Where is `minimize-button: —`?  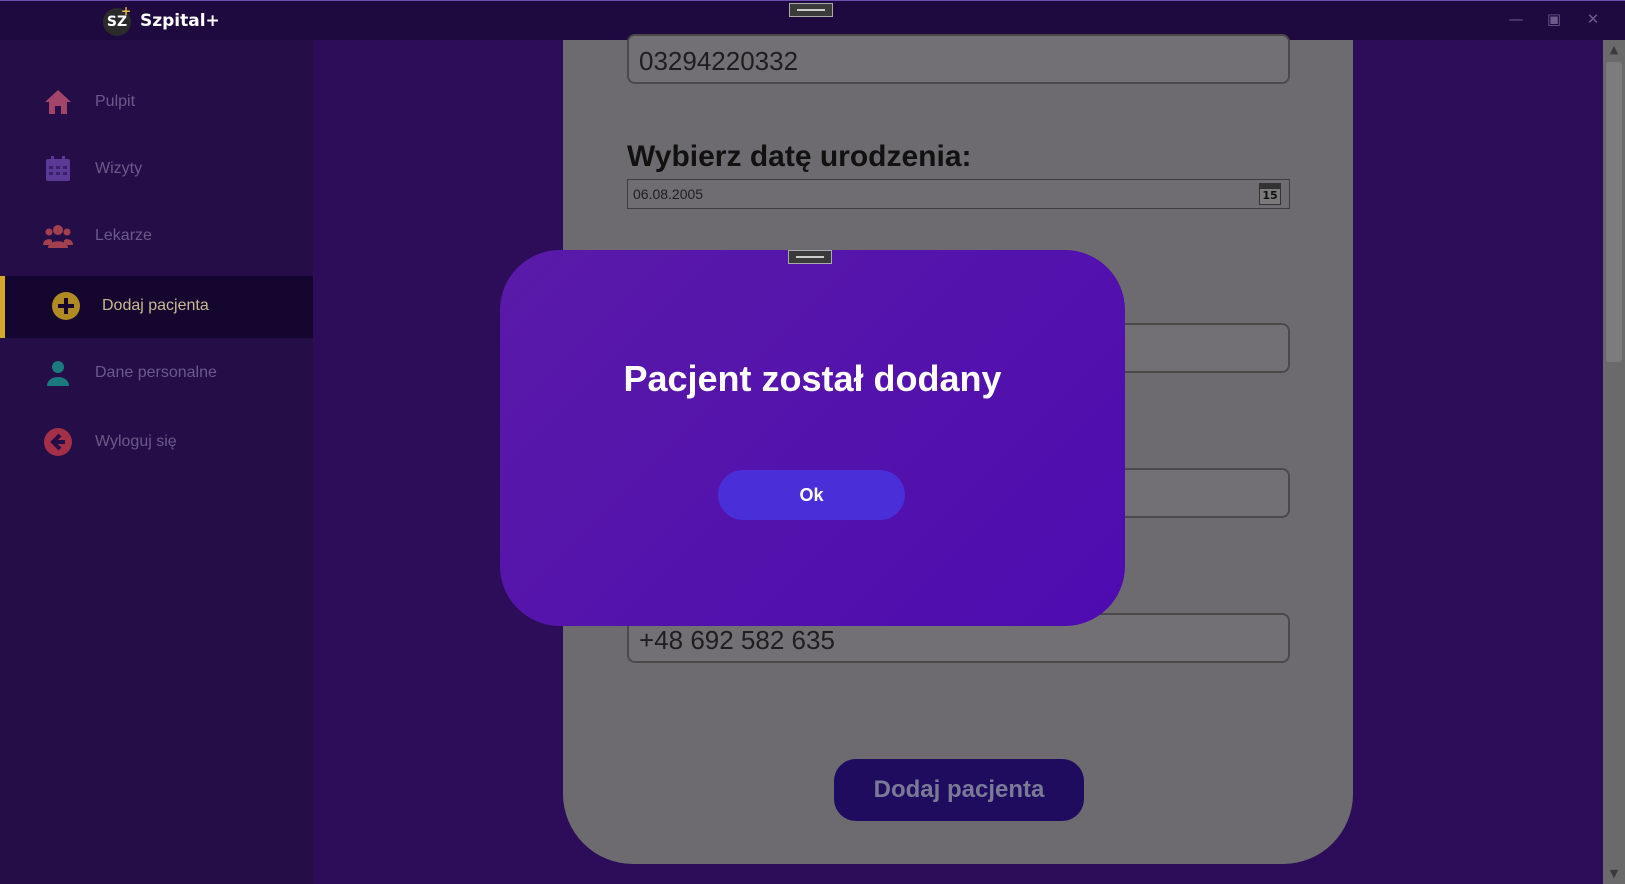
minimize-button: — is located at coordinates (1516, 19).